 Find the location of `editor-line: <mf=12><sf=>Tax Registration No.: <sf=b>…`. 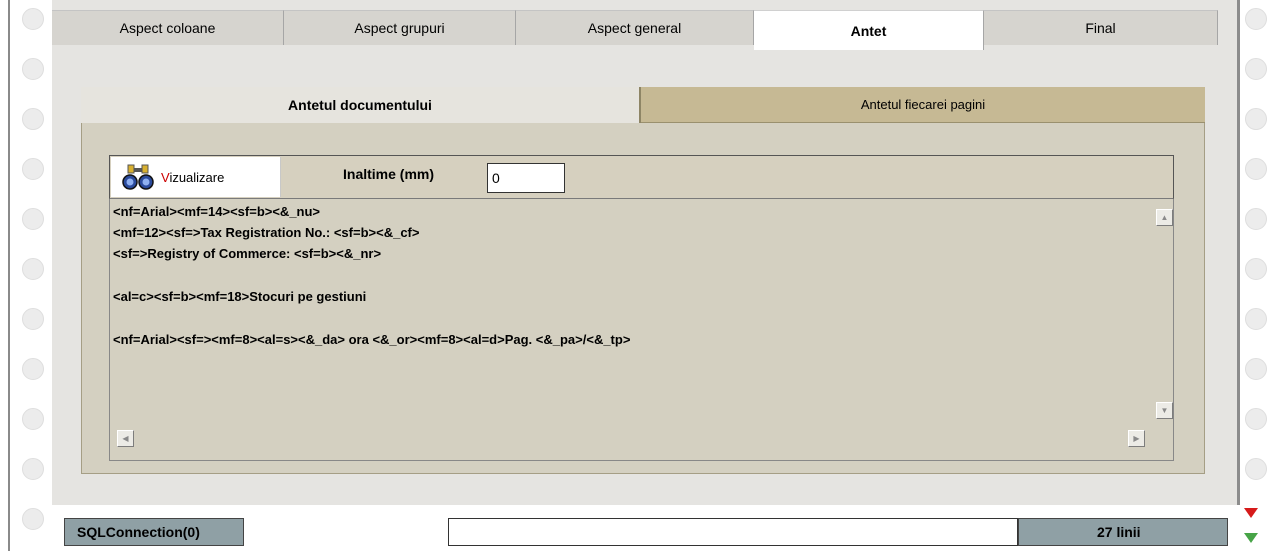

editor-line: <mf=12><sf=>Tax Registration No.: <sf=b>… is located at coordinates (266, 232).